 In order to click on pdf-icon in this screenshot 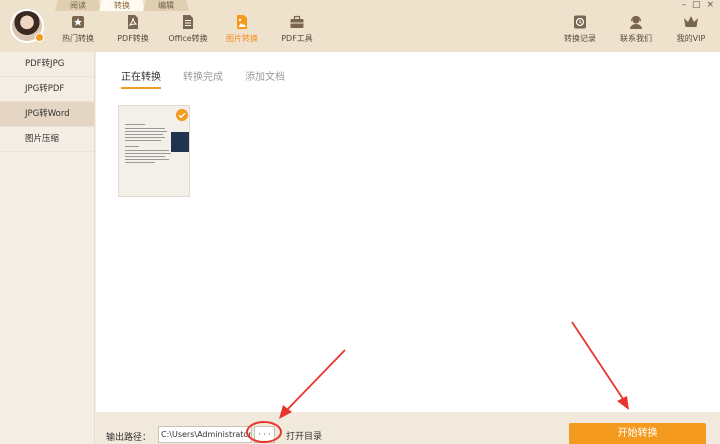, I will do `click(133, 22)`.